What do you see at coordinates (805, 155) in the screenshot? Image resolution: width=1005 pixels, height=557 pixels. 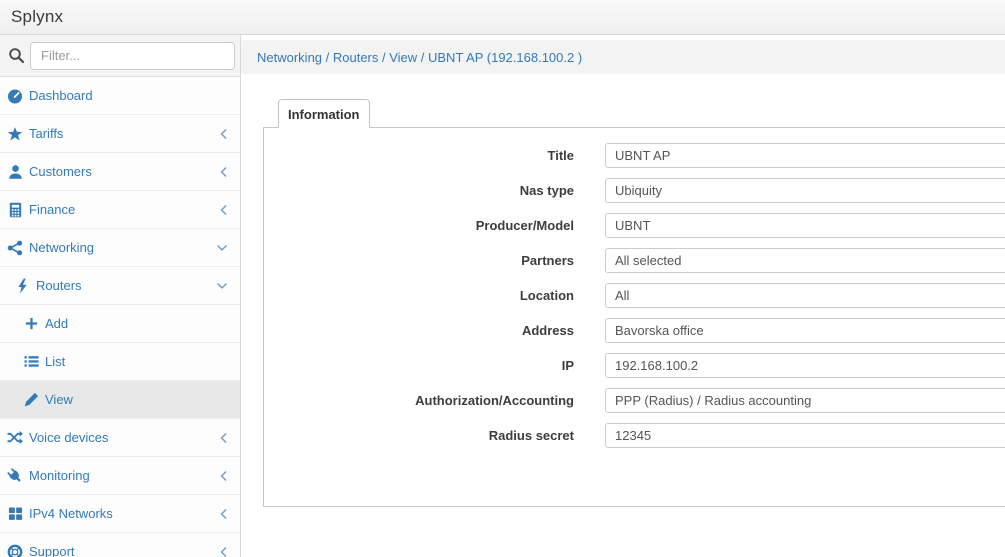 I see `title-input` at bounding box center [805, 155].